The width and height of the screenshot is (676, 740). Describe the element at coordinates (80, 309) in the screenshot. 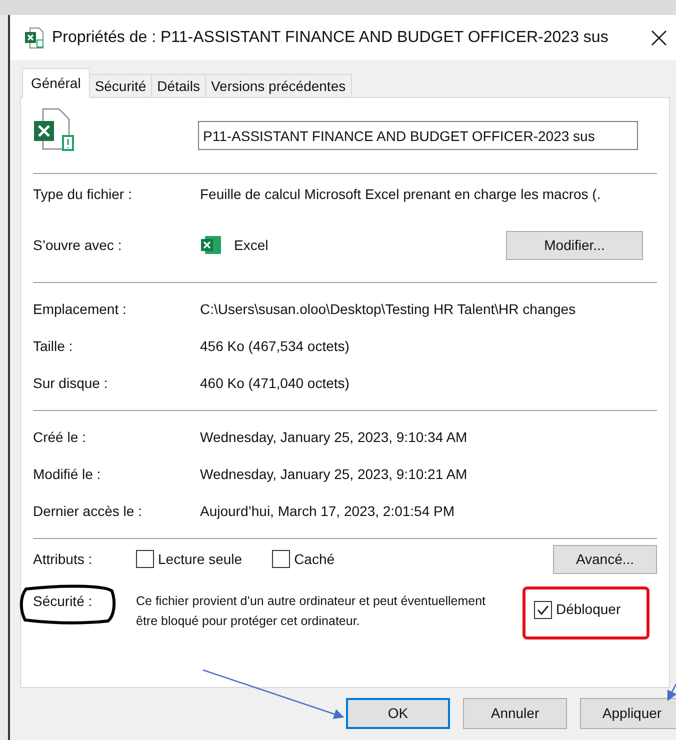

I see `field-label: Emplacement :` at that location.